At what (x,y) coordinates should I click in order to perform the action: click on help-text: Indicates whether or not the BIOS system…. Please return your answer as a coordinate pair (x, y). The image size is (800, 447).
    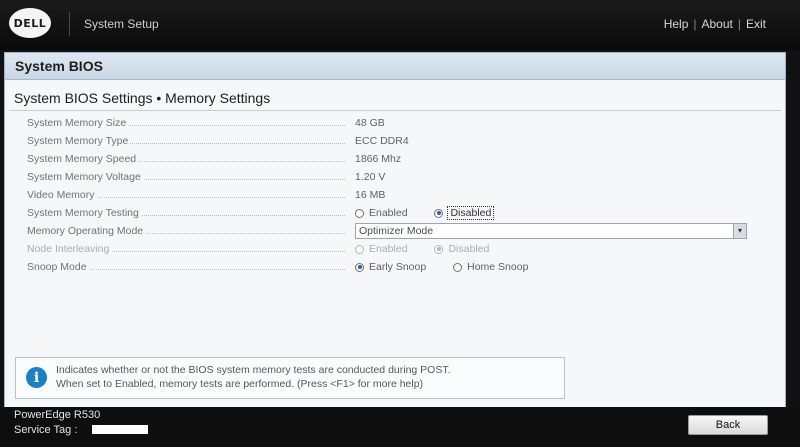
    Looking at the image, I should click on (253, 377).